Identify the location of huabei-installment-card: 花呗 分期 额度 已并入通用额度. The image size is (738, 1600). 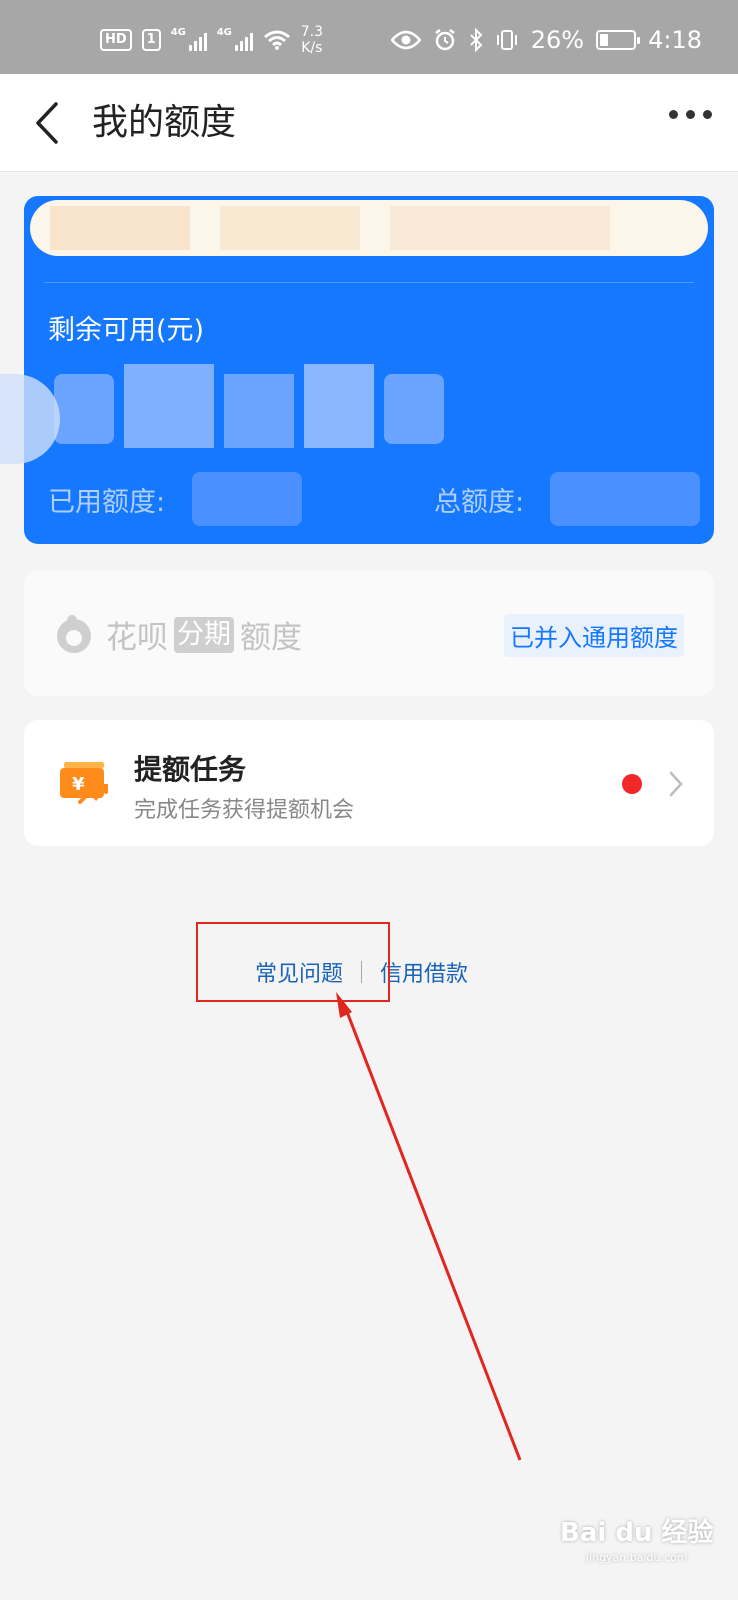
(369, 633).